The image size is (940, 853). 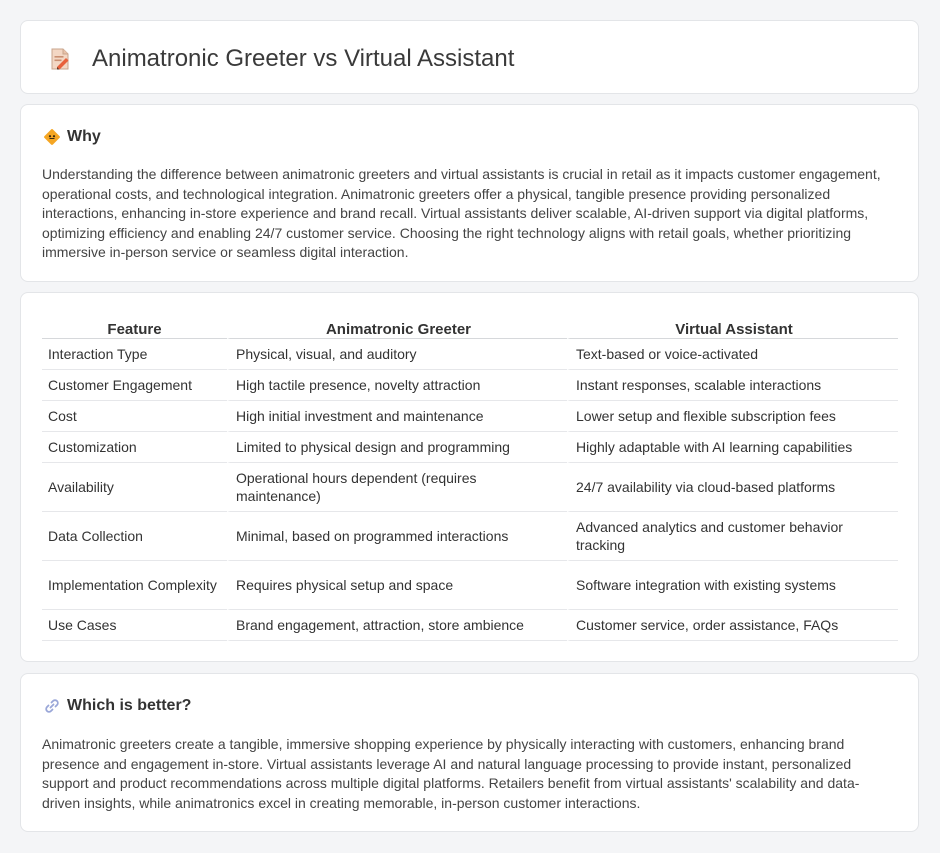 What do you see at coordinates (134, 416) in the screenshot?
I see `feature-cell: Cost` at bounding box center [134, 416].